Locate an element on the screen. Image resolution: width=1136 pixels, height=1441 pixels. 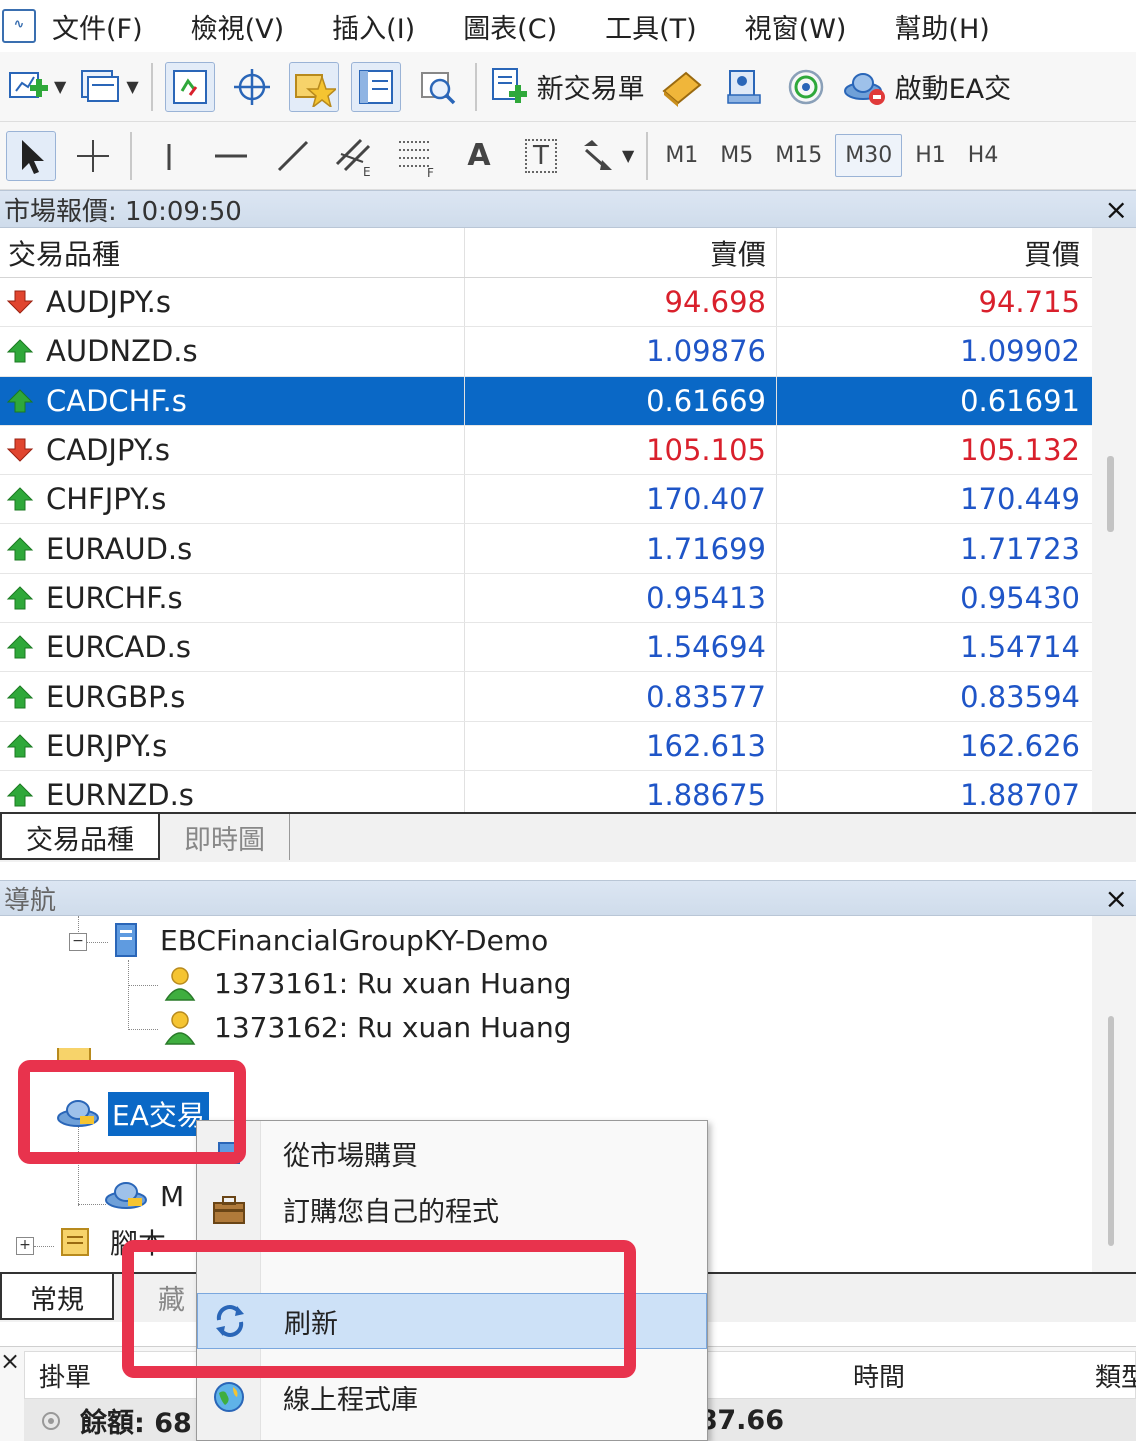
arrows-button: ▼ is located at coordinates (606, 156).